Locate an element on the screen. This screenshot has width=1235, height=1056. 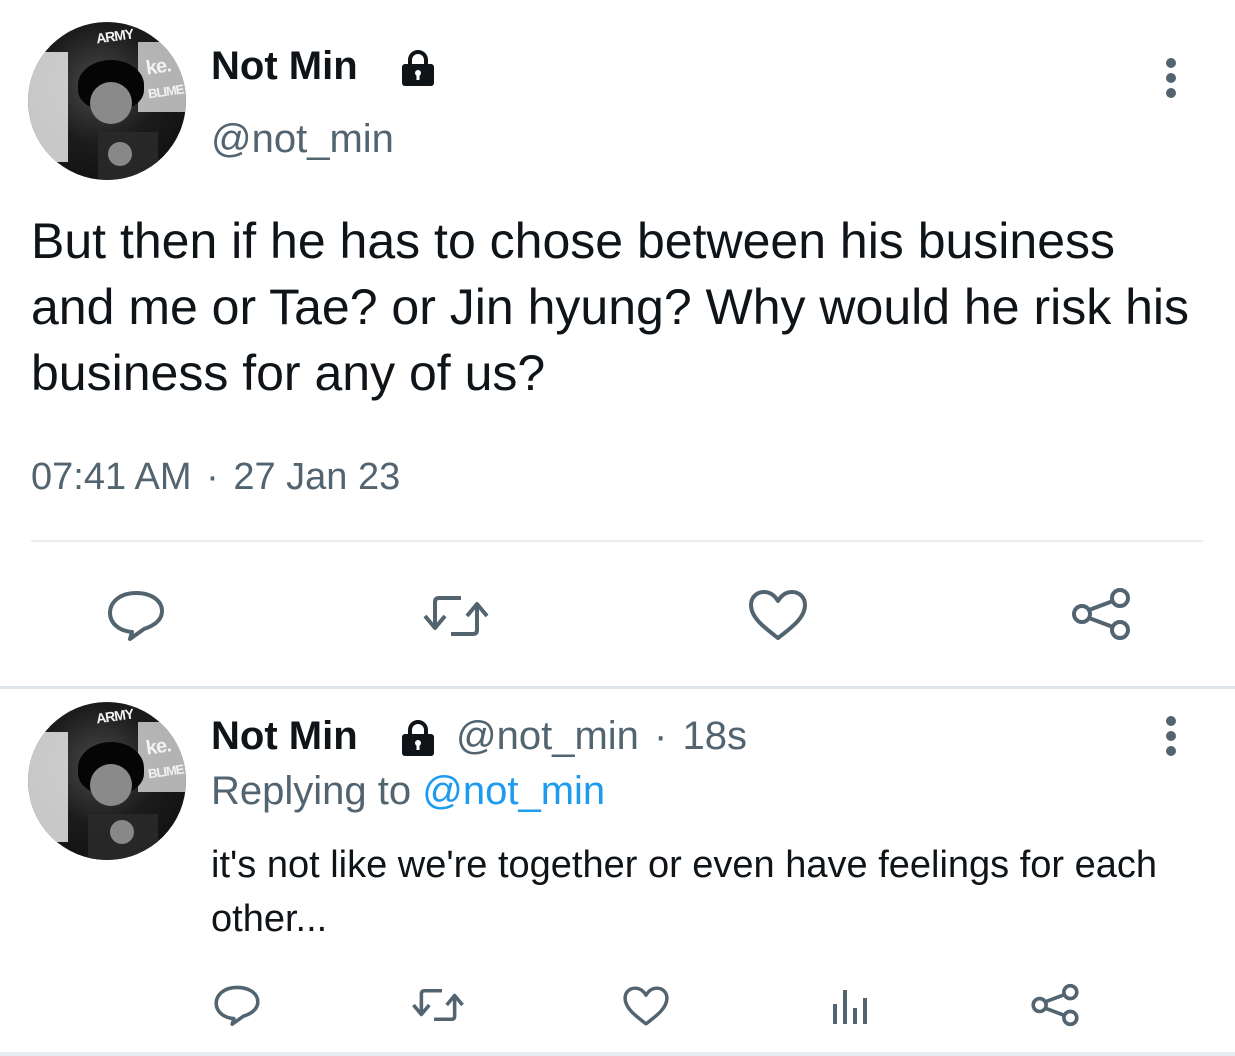
reply-header-meta: @not_min · 18s is located at coordinates (601, 736).